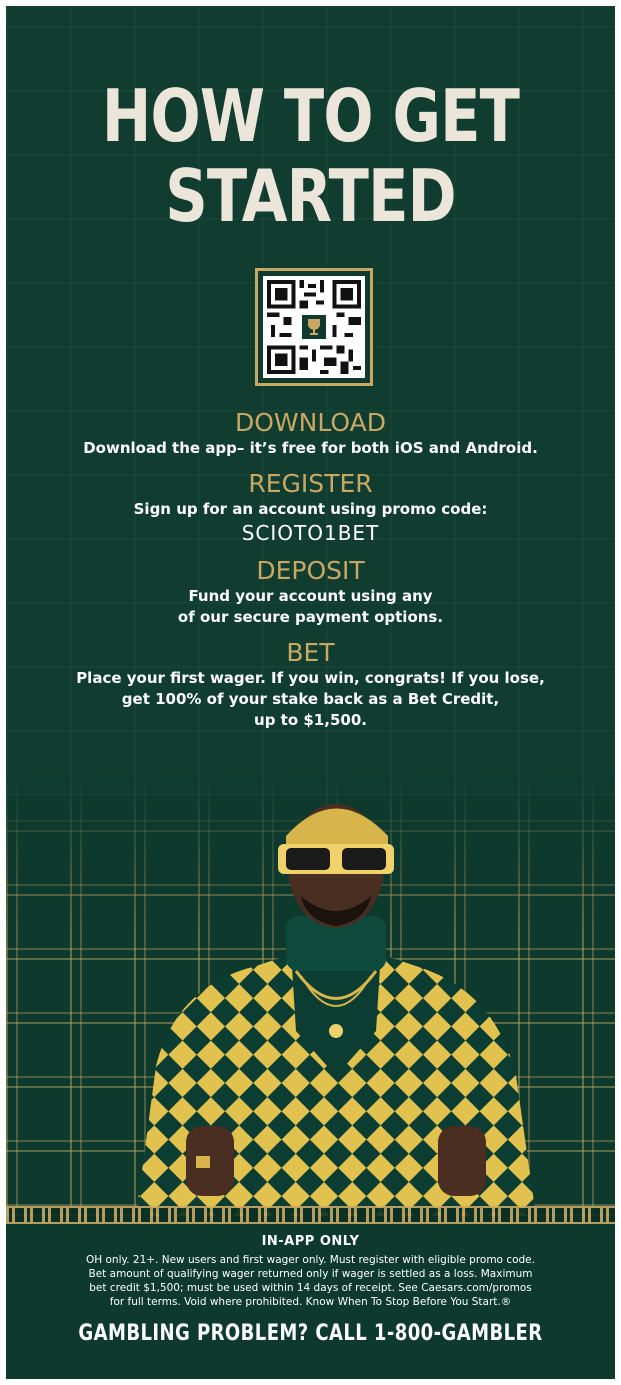  I want to click on greek-key-border, so click(310, 1215).